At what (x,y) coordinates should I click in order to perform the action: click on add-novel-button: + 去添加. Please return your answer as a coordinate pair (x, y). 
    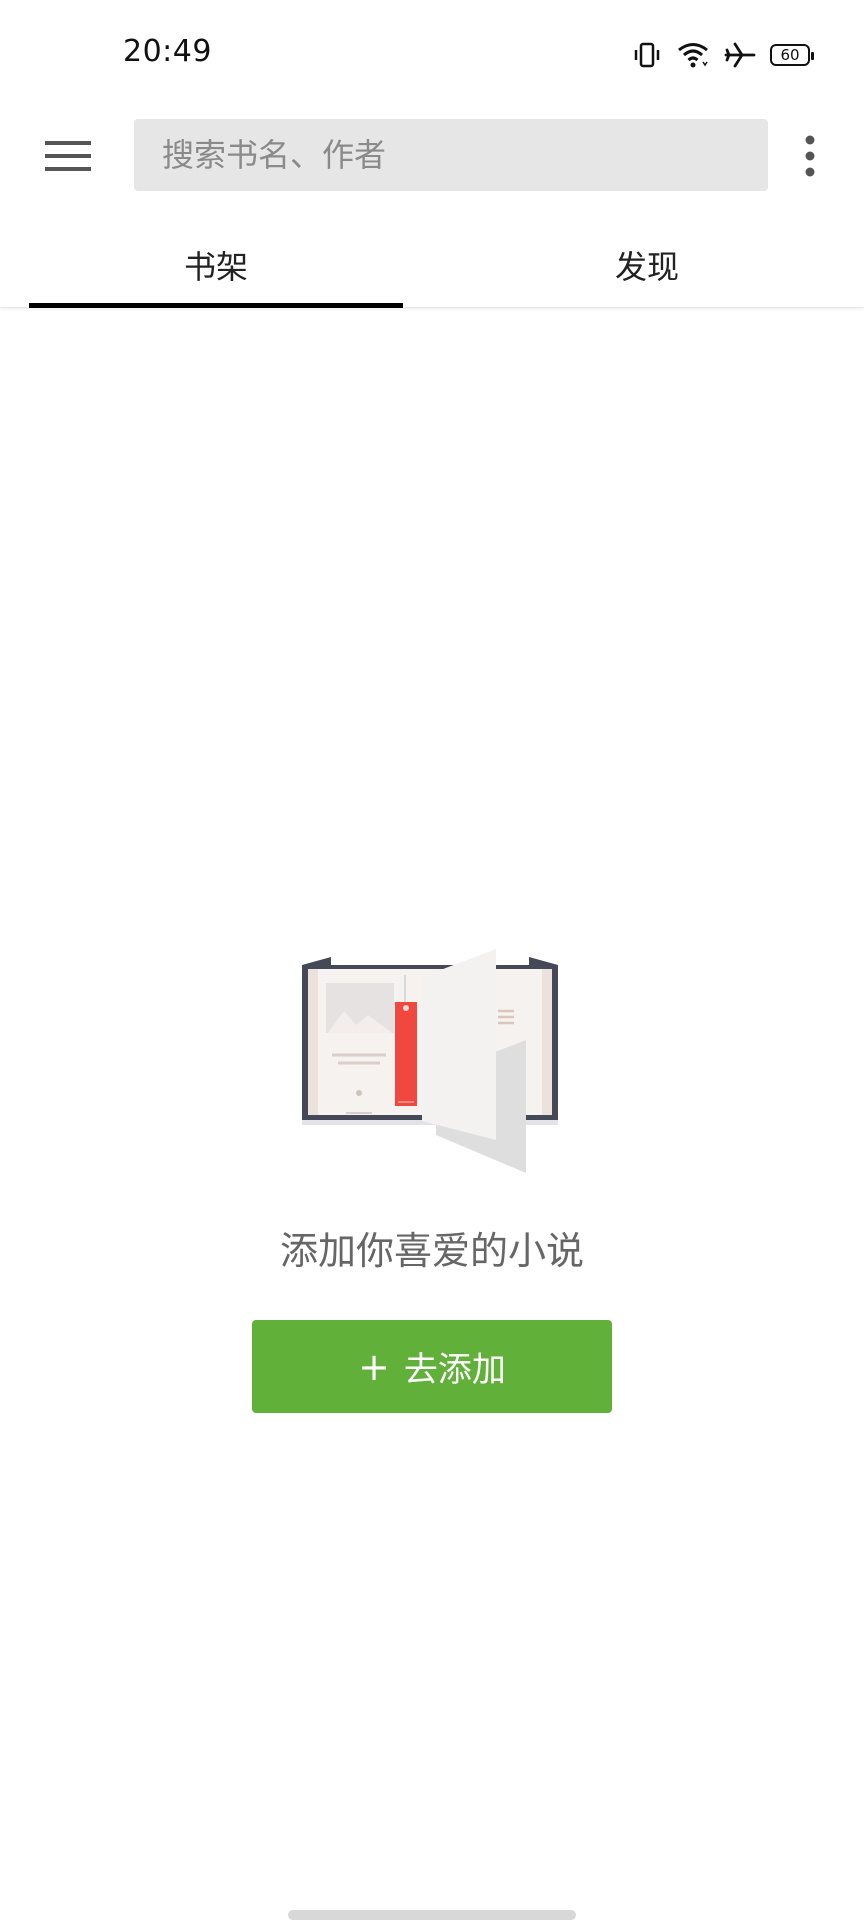
    Looking at the image, I should click on (432, 1366).